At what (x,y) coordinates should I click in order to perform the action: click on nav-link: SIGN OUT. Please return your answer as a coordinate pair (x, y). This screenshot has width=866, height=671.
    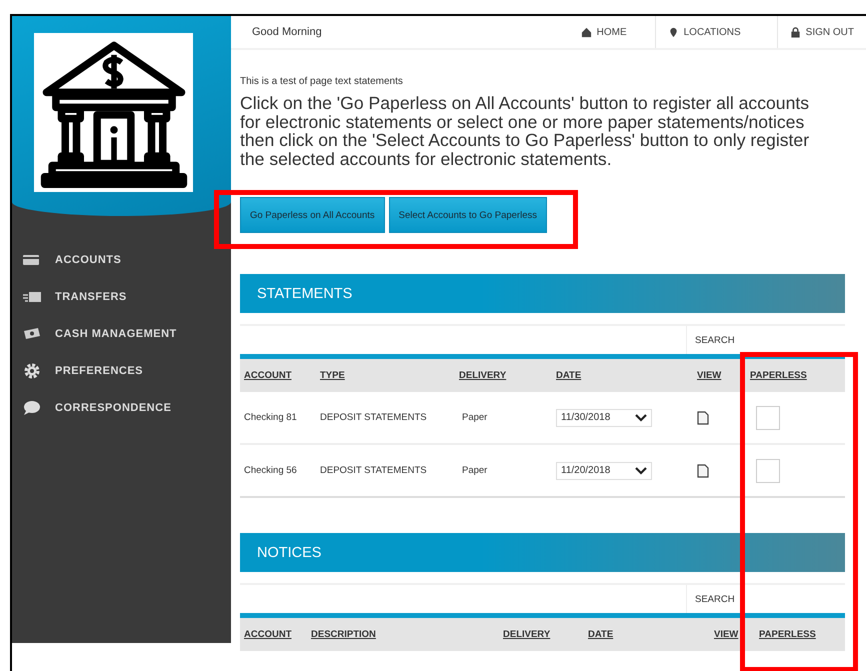
    Looking at the image, I should click on (821, 32).